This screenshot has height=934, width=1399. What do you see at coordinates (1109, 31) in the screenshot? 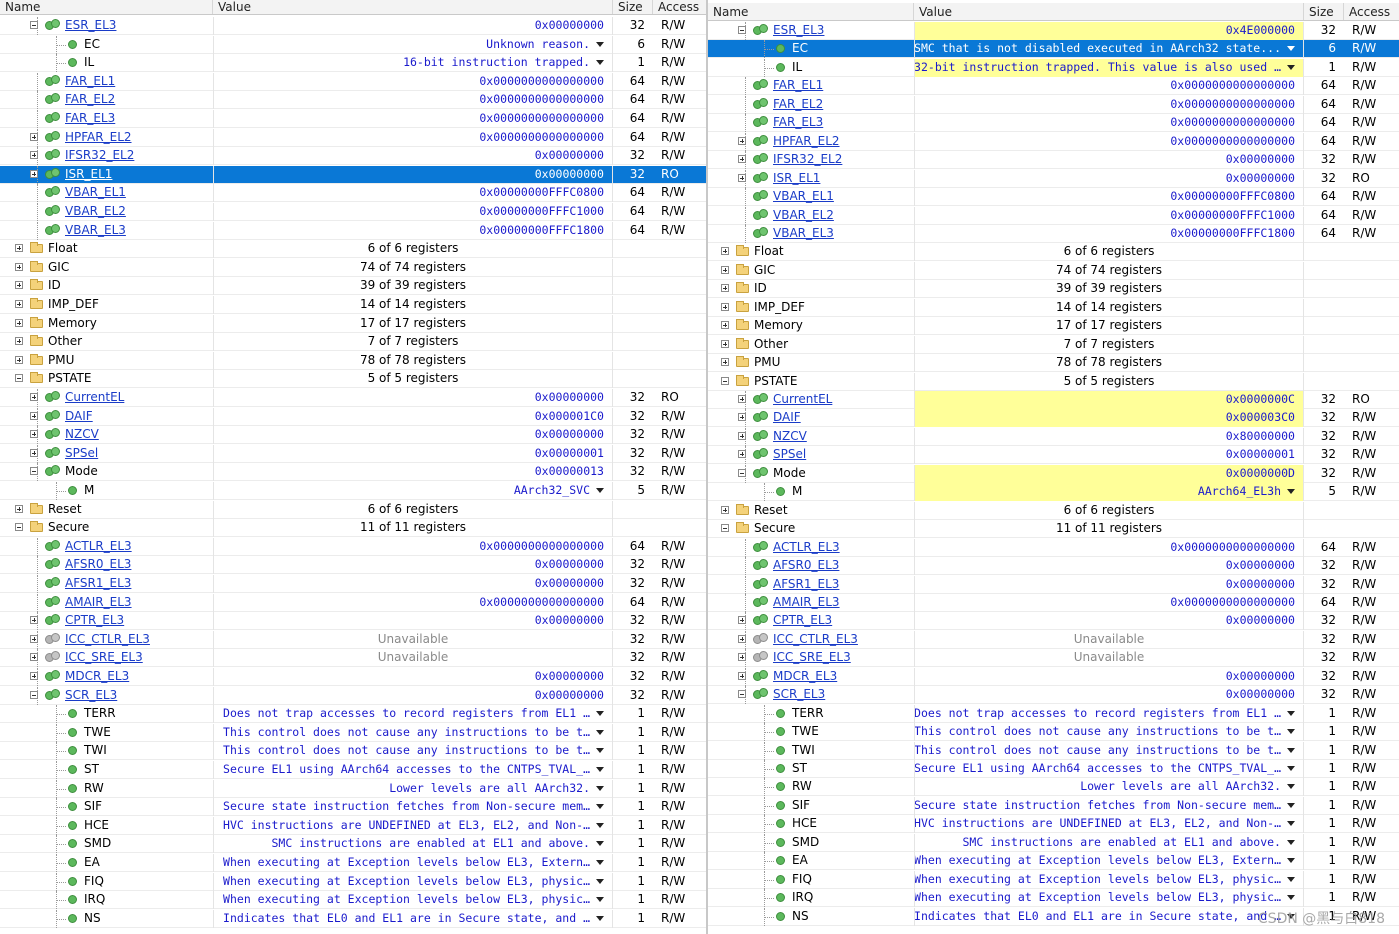
I see `value-cell: 0x4E000000` at bounding box center [1109, 31].